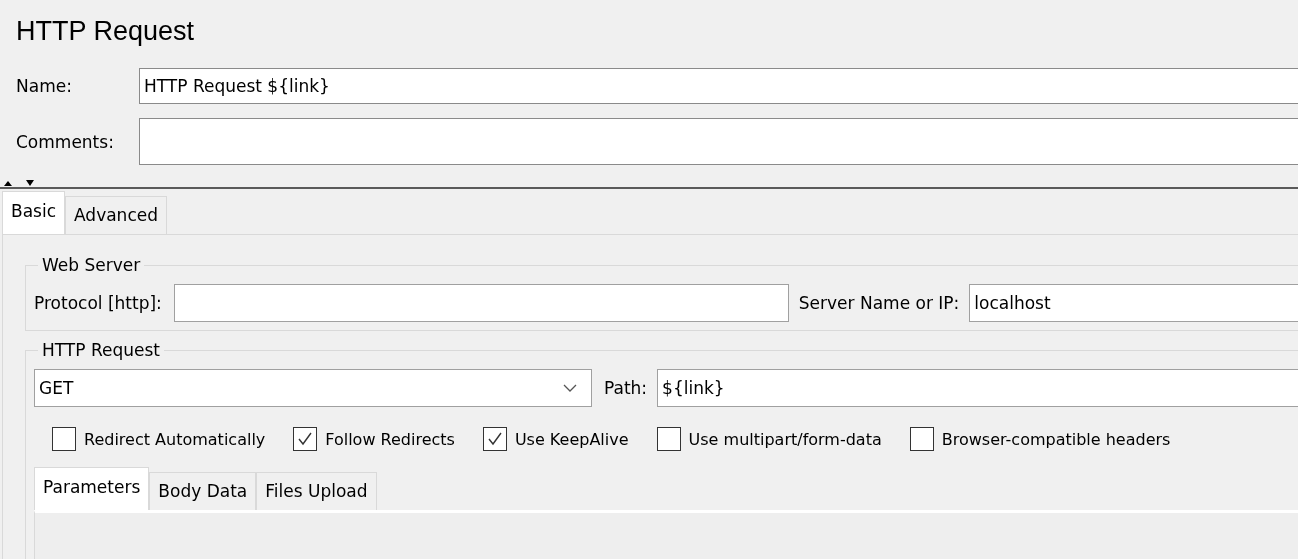 This screenshot has width=1298, height=559. Describe the element at coordinates (18, 183) in the screenshot. I see `split-arrows-icon` at that location.